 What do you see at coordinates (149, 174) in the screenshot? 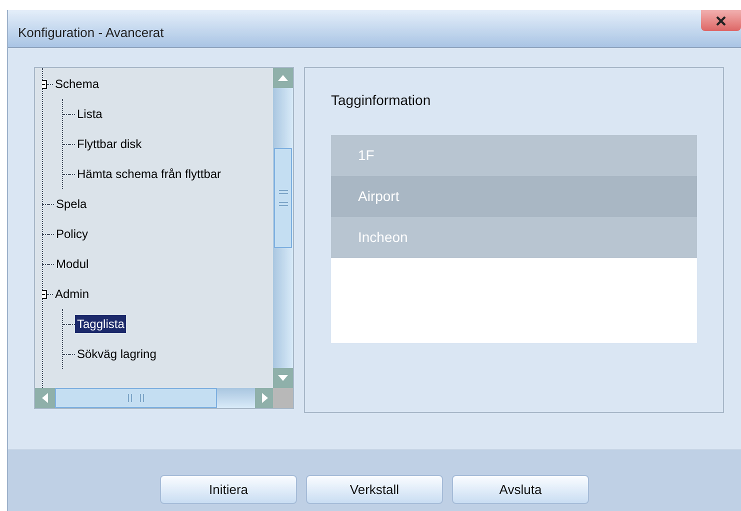
I see `tree-item: Hämta schema från flyttbar` at bounding box center [149, 174].